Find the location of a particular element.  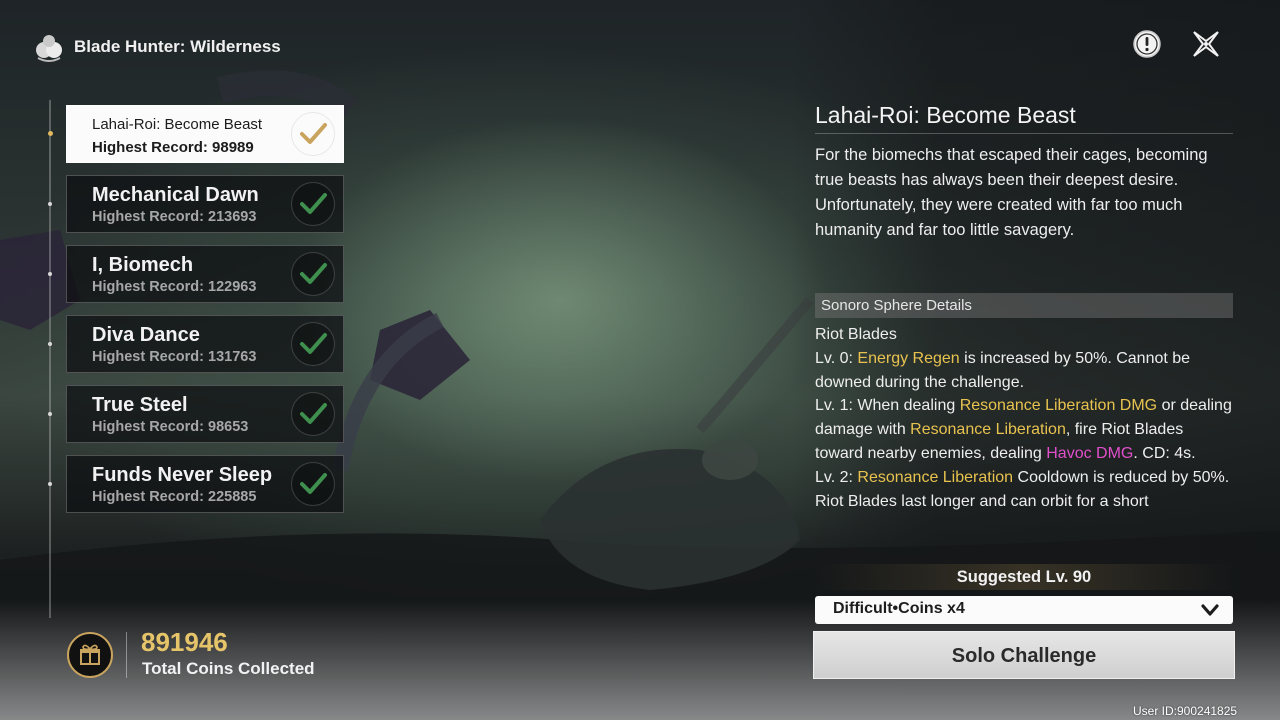

difficulty-value: Difficult•Coins x4 is located at coordinates (899, 608).